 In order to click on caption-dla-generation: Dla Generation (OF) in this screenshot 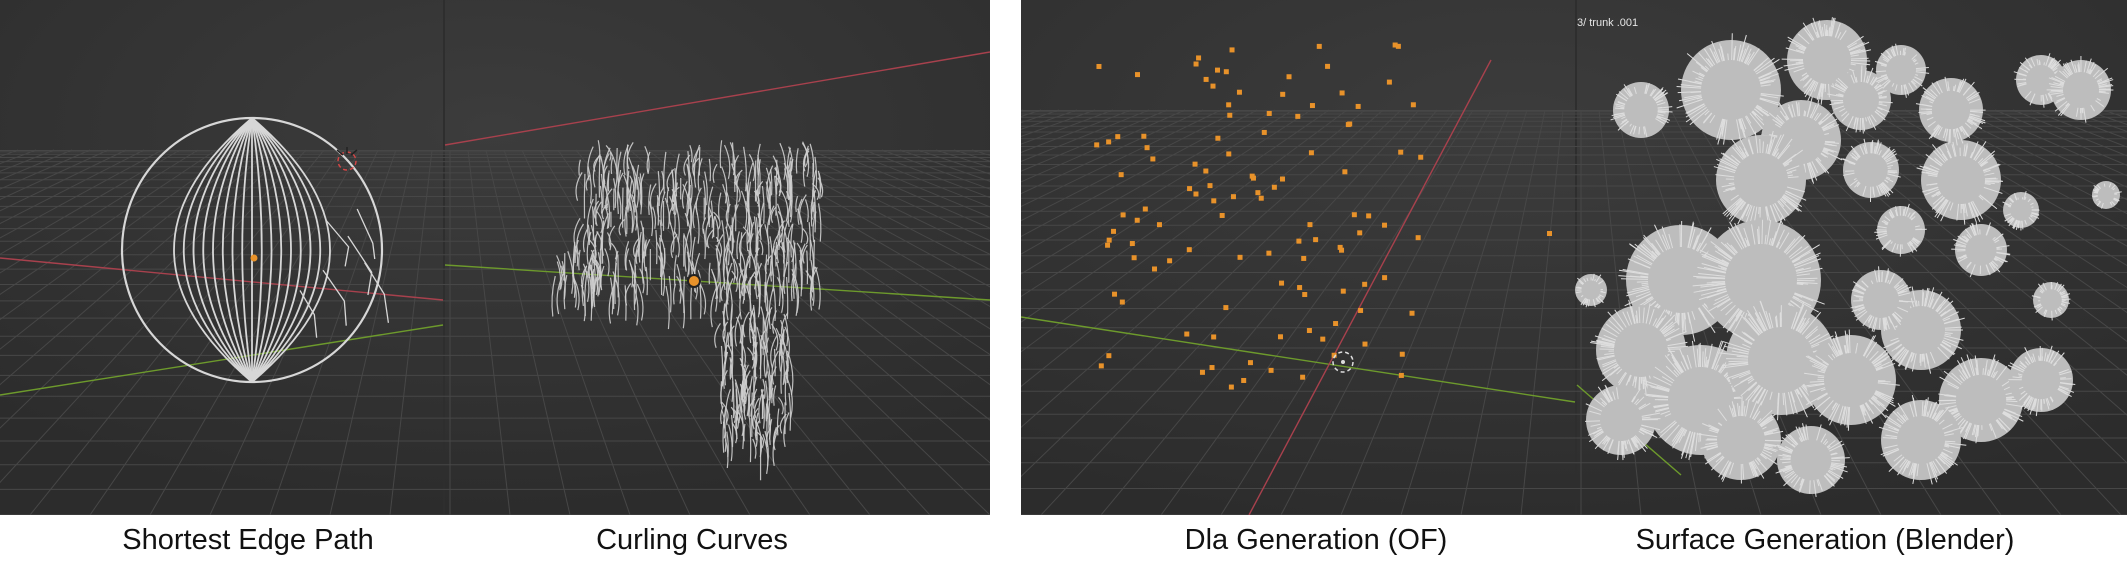, I will do `click(1316, 540)`.